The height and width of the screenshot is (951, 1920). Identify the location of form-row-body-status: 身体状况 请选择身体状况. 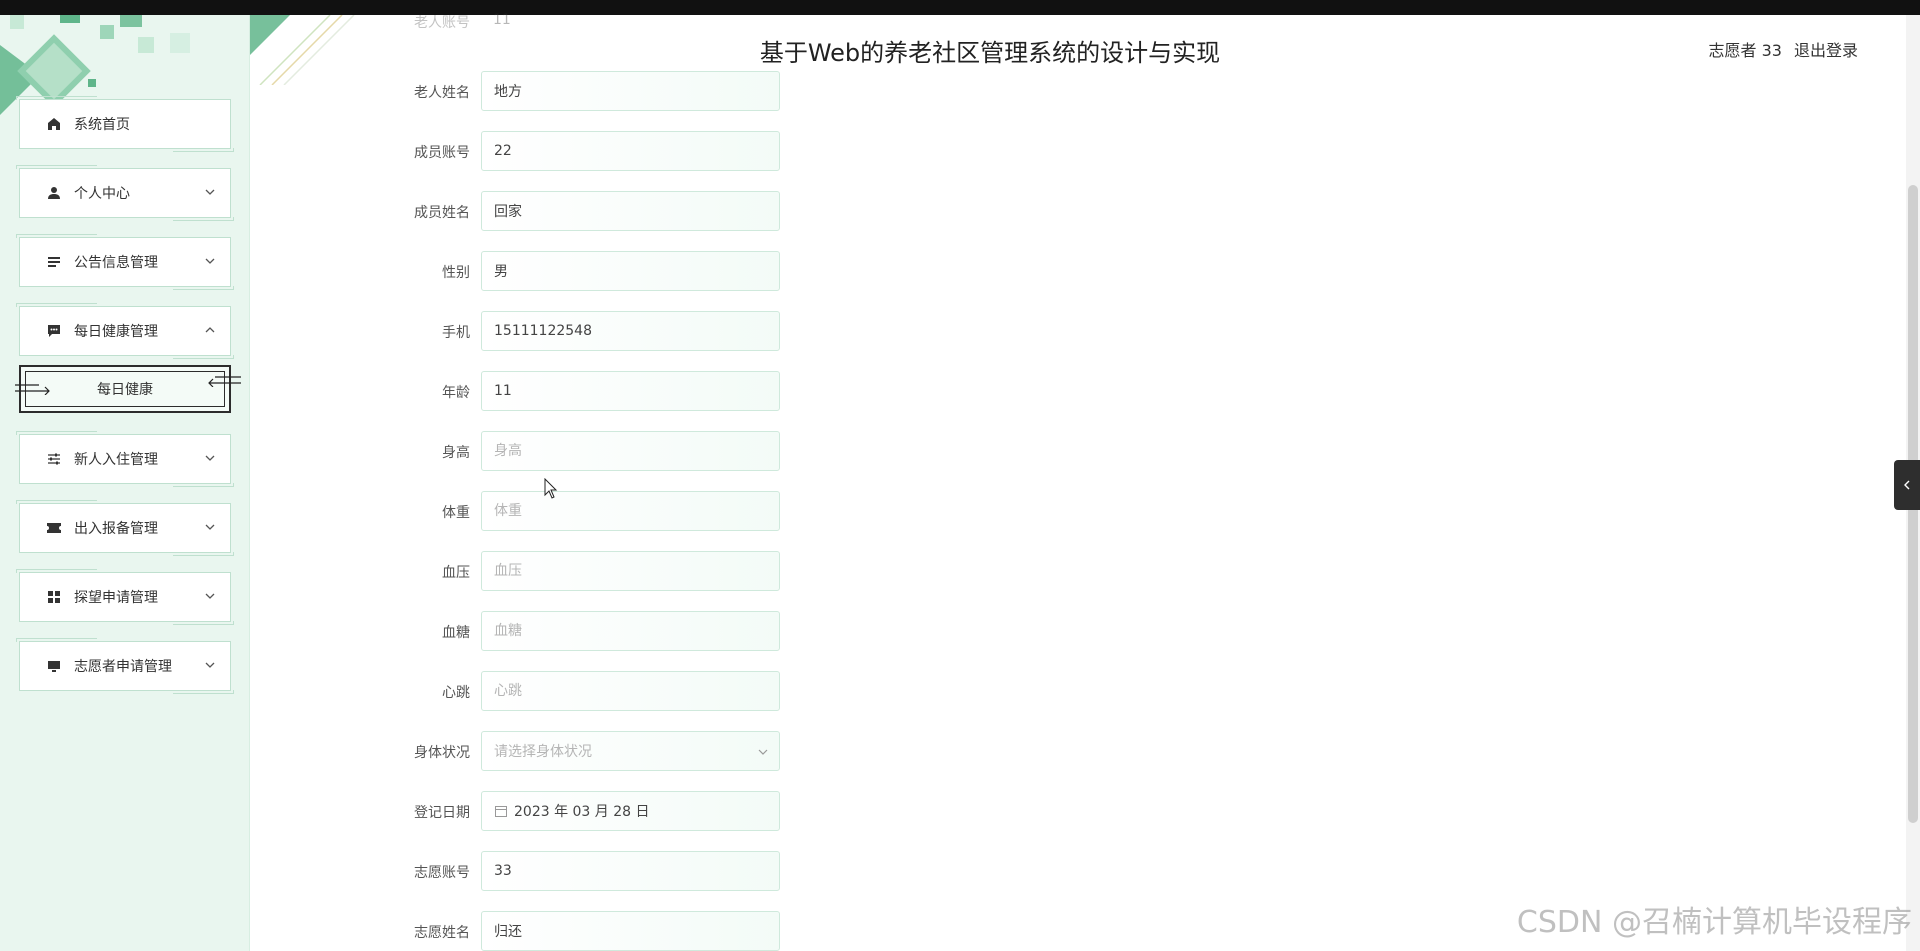
(600, 751).